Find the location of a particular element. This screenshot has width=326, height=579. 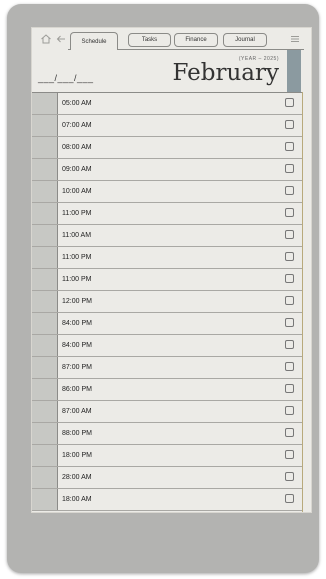

schedule-row: 18:00 AM is located at coordinates (167, 500).